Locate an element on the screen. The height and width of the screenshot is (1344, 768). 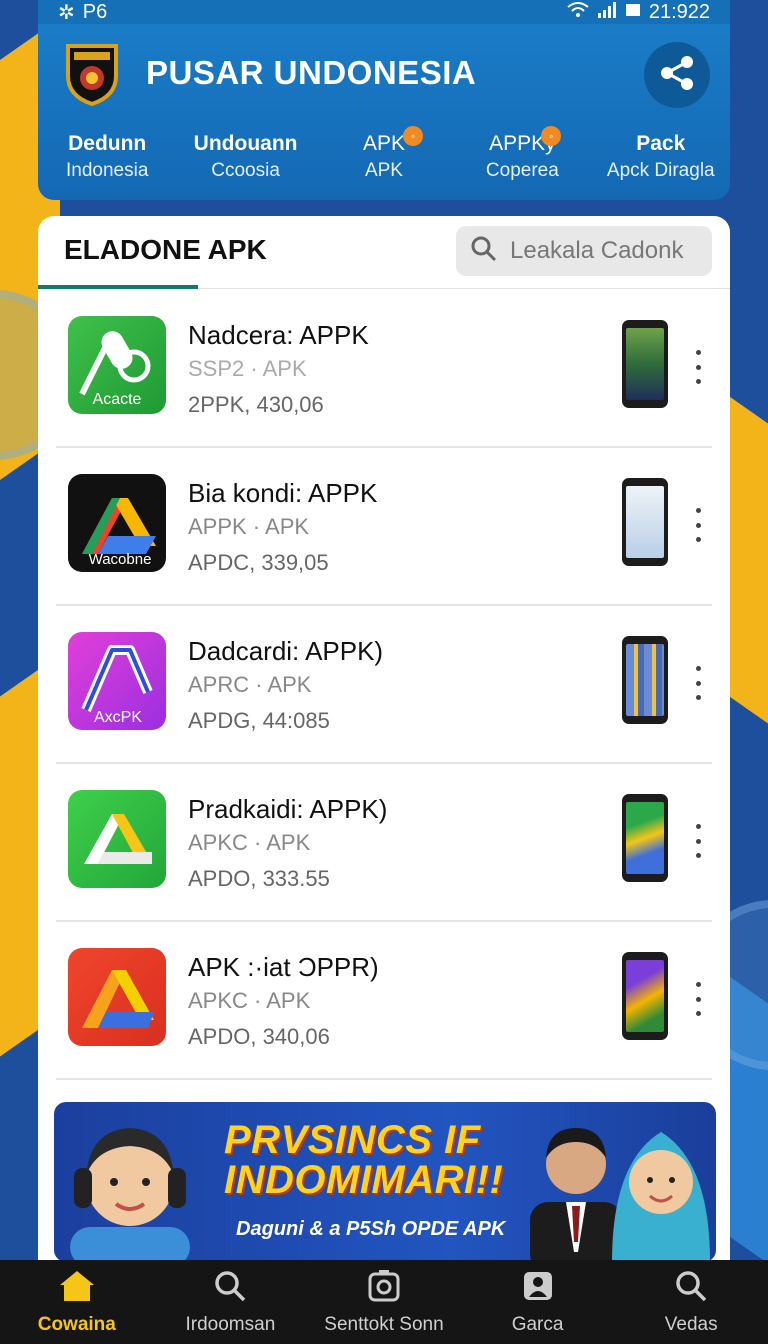
nav-label: Senttokt Sonn is located at coordinates (384, 1324).